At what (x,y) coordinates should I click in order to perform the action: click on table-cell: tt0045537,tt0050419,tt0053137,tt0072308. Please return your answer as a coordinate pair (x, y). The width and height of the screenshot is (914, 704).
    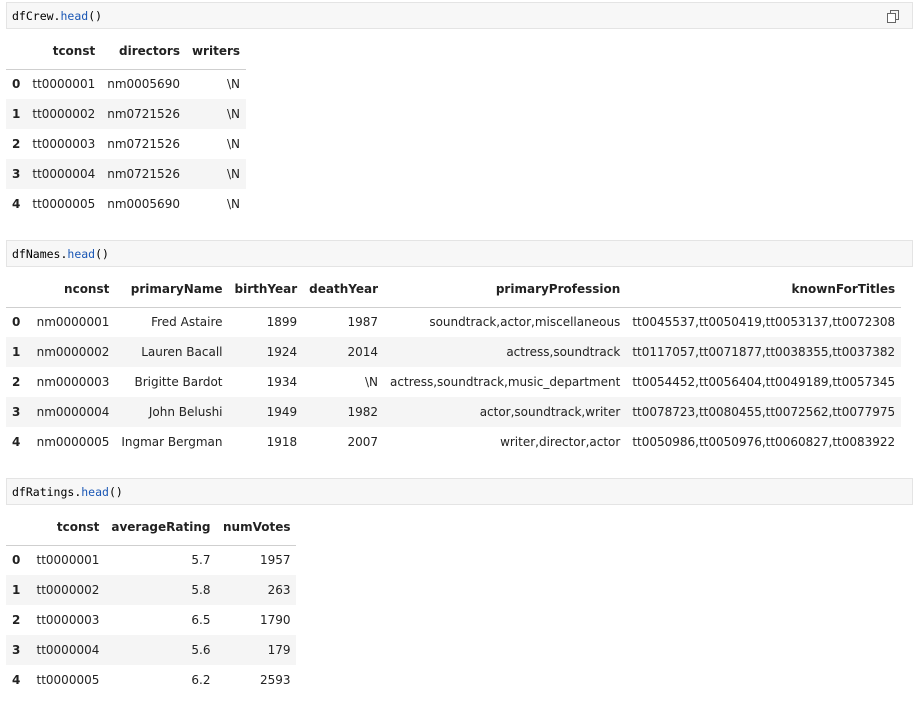
    Looking at the image, I should click on (764, 322).